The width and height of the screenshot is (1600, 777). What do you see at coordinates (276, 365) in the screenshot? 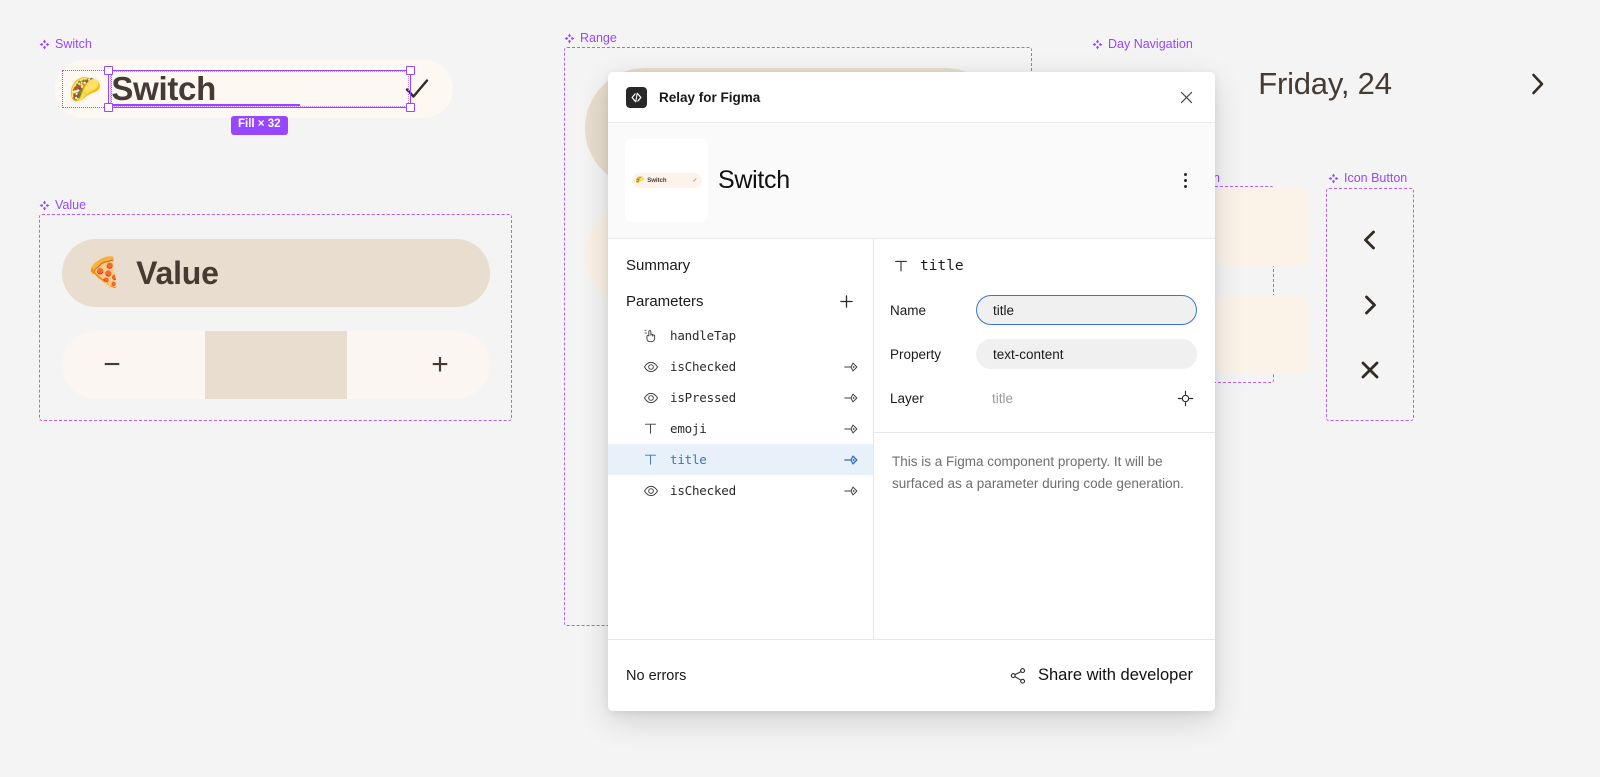
I see `stepper-value-field` at bounding box center [276, 365].